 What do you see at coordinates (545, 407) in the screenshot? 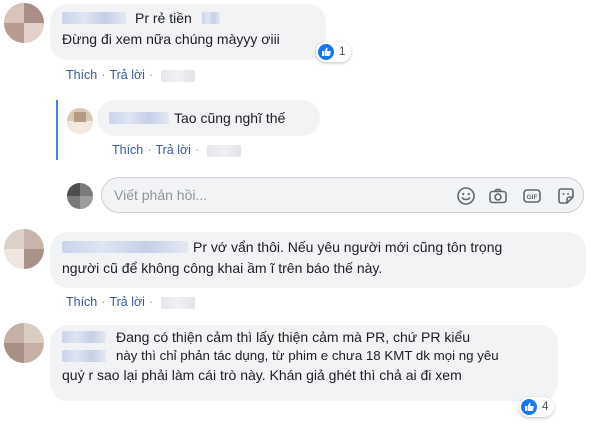
I see `reaction-count: 4` at bounding box center [545, 407].